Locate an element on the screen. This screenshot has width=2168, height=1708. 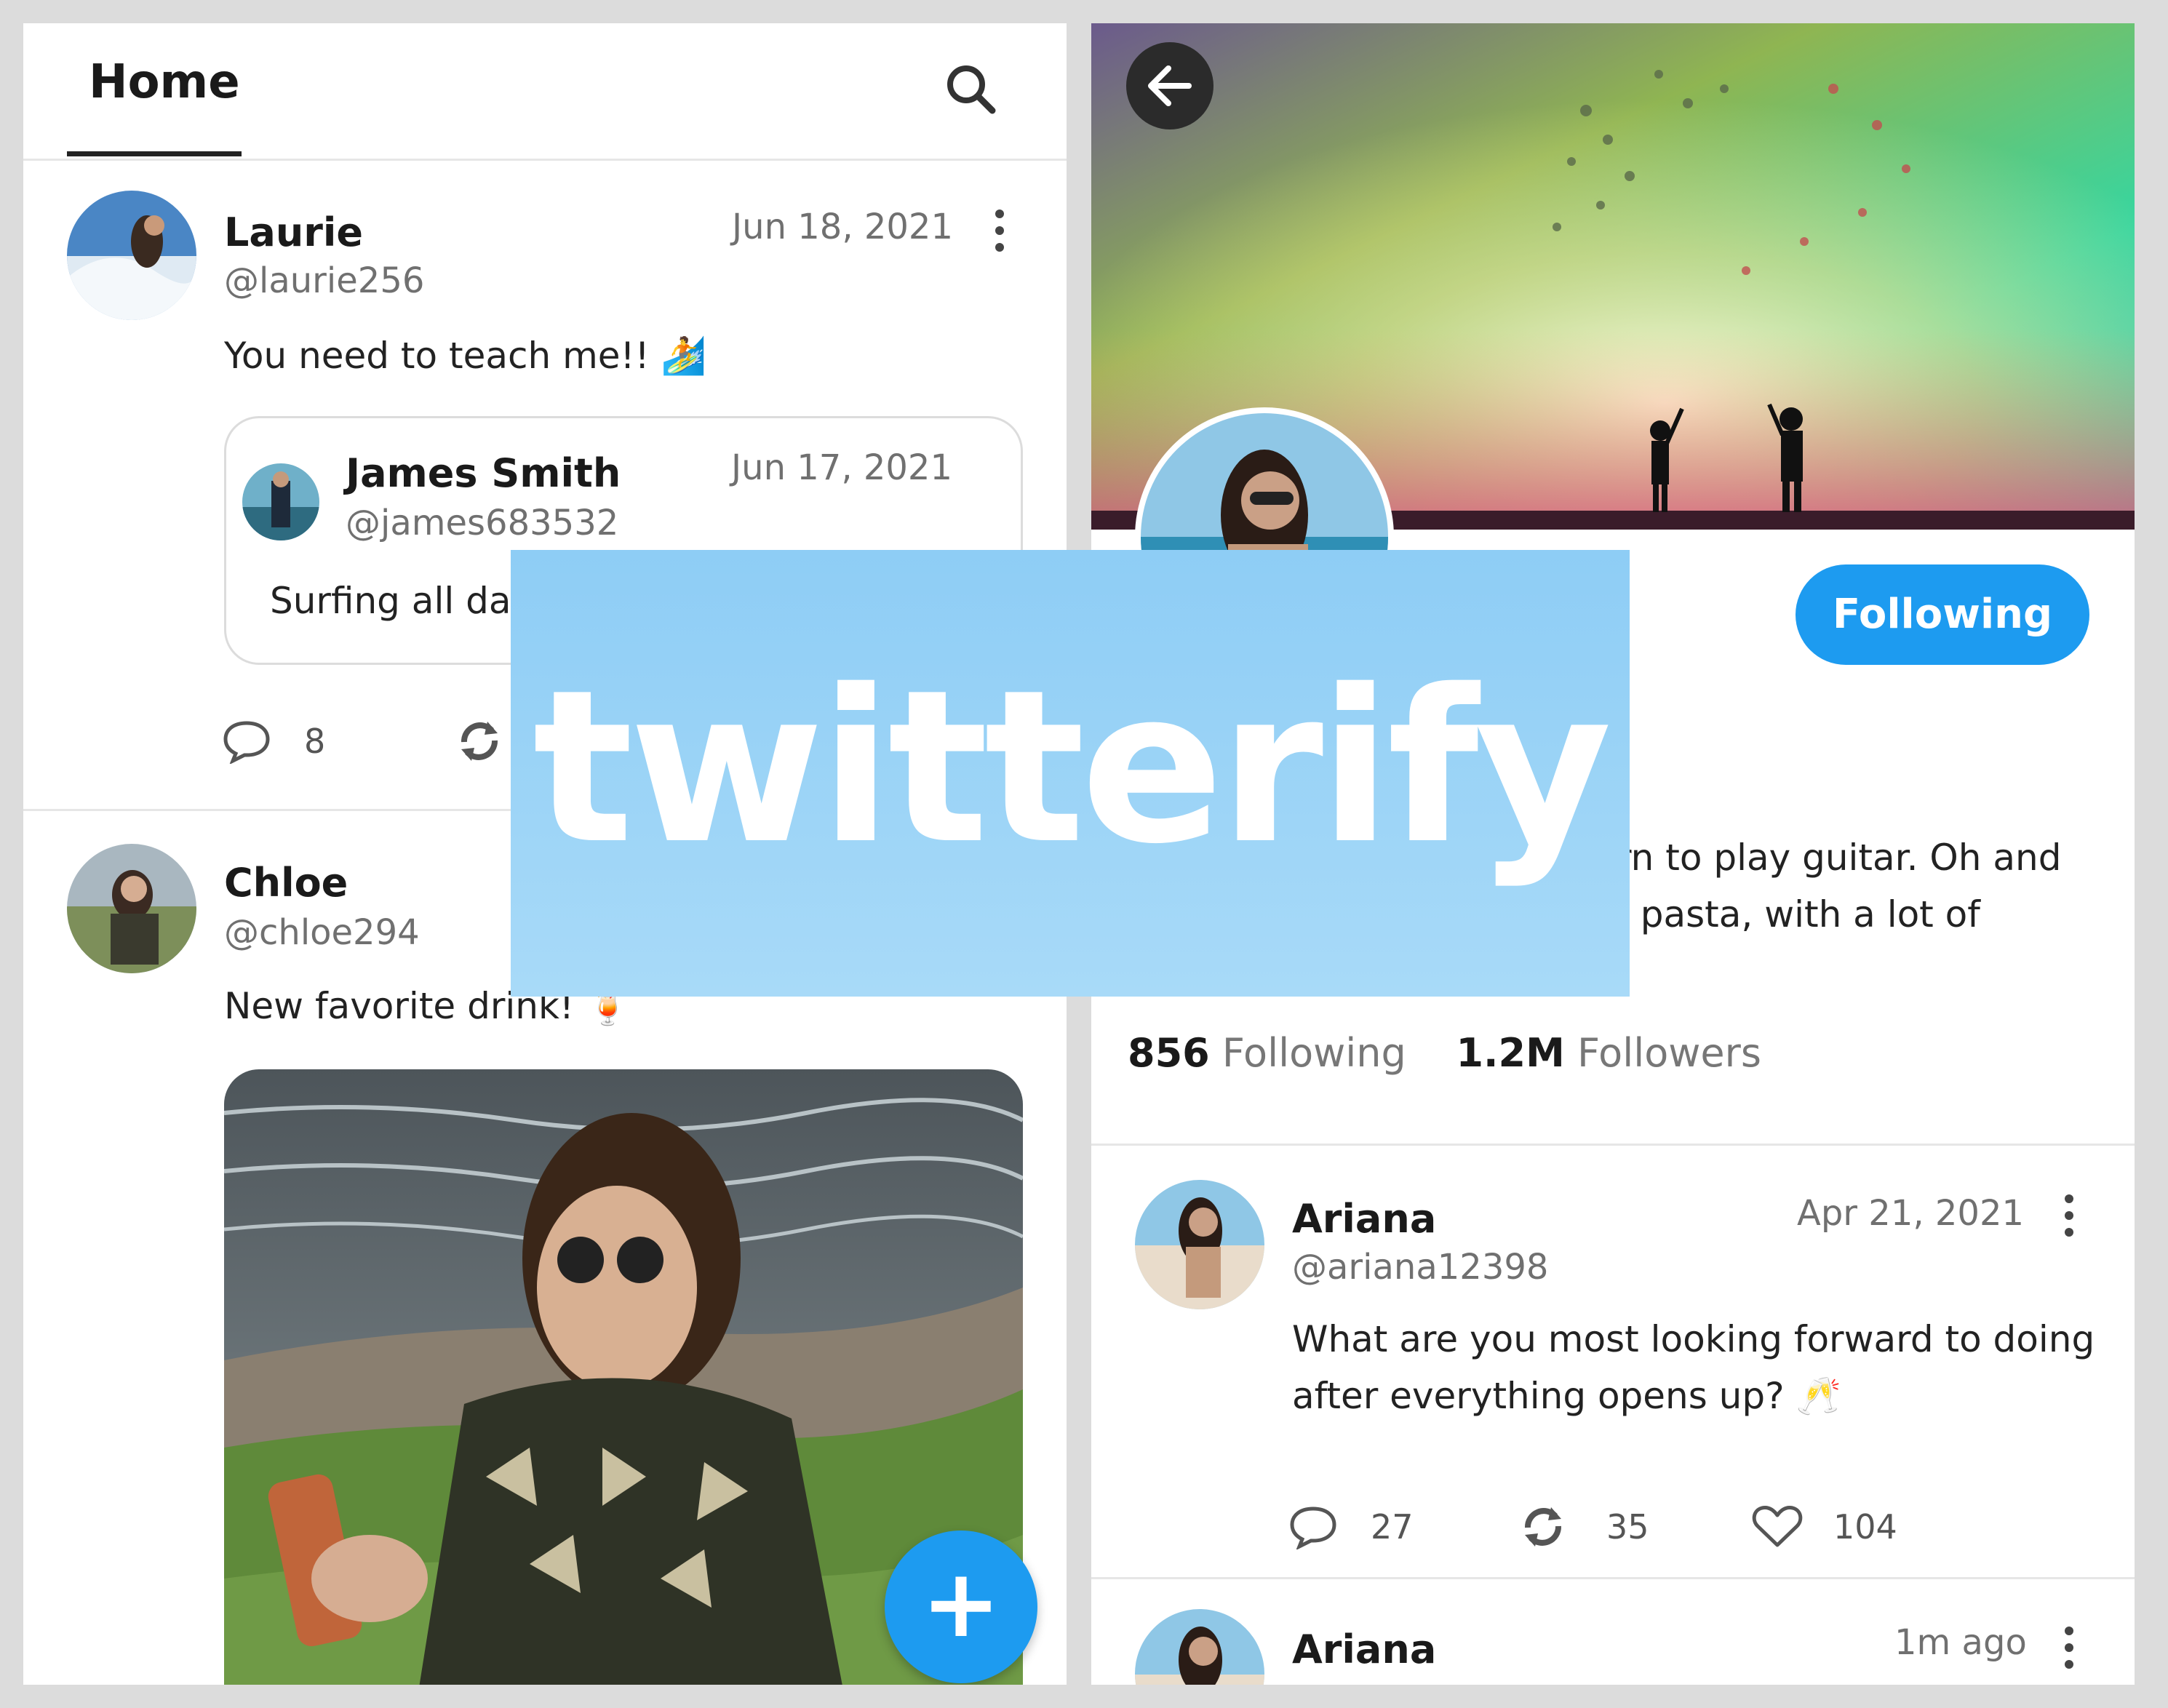
comment-count: 8 is located at coordinates (315, 741).